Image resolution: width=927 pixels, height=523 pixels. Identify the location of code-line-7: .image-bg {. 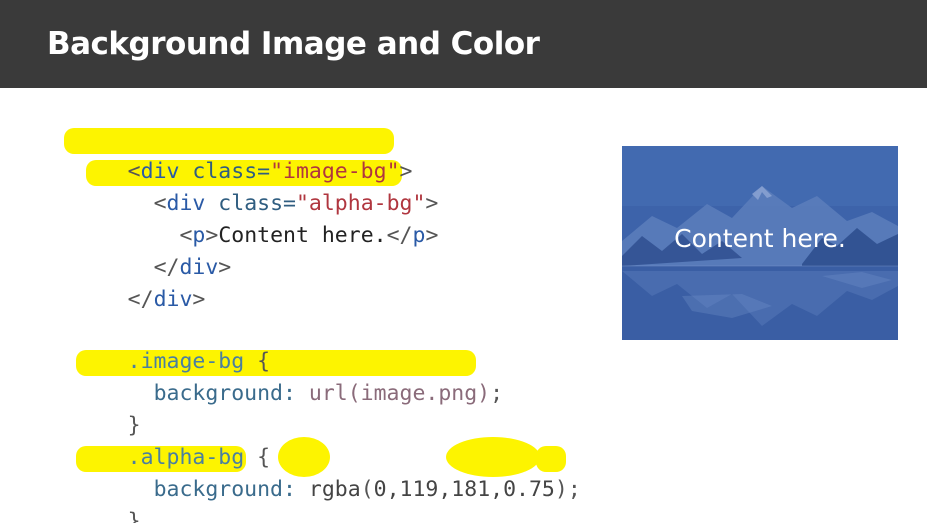
(315, 344).